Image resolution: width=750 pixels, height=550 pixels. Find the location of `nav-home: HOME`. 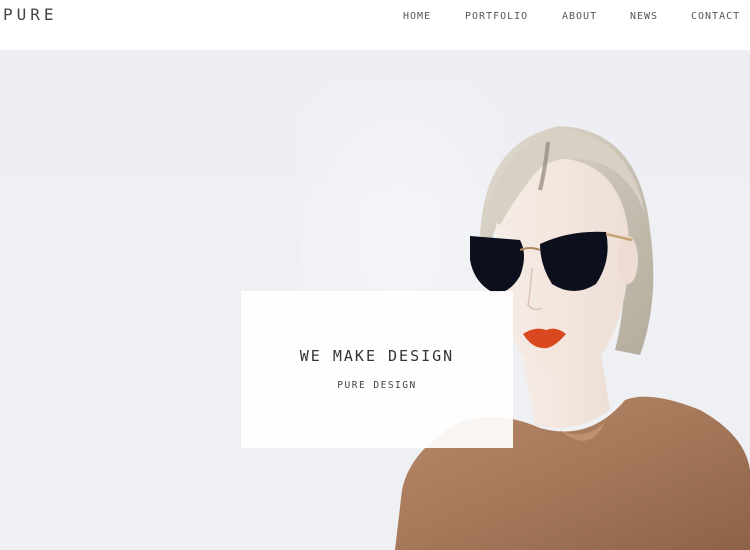

nav-home: HOME is located at coordinates (417, 17).